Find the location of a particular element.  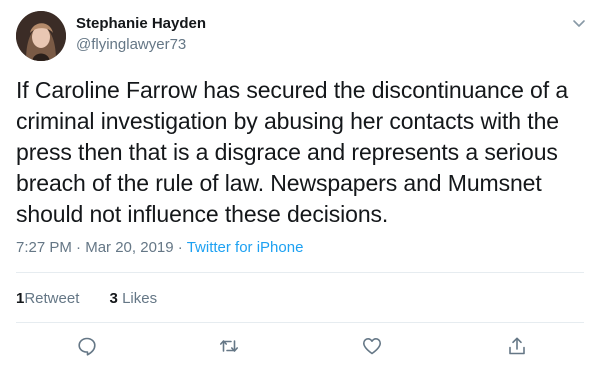

tweet-source-link: Twitter for iPhone is located at coordinates (245, 247).